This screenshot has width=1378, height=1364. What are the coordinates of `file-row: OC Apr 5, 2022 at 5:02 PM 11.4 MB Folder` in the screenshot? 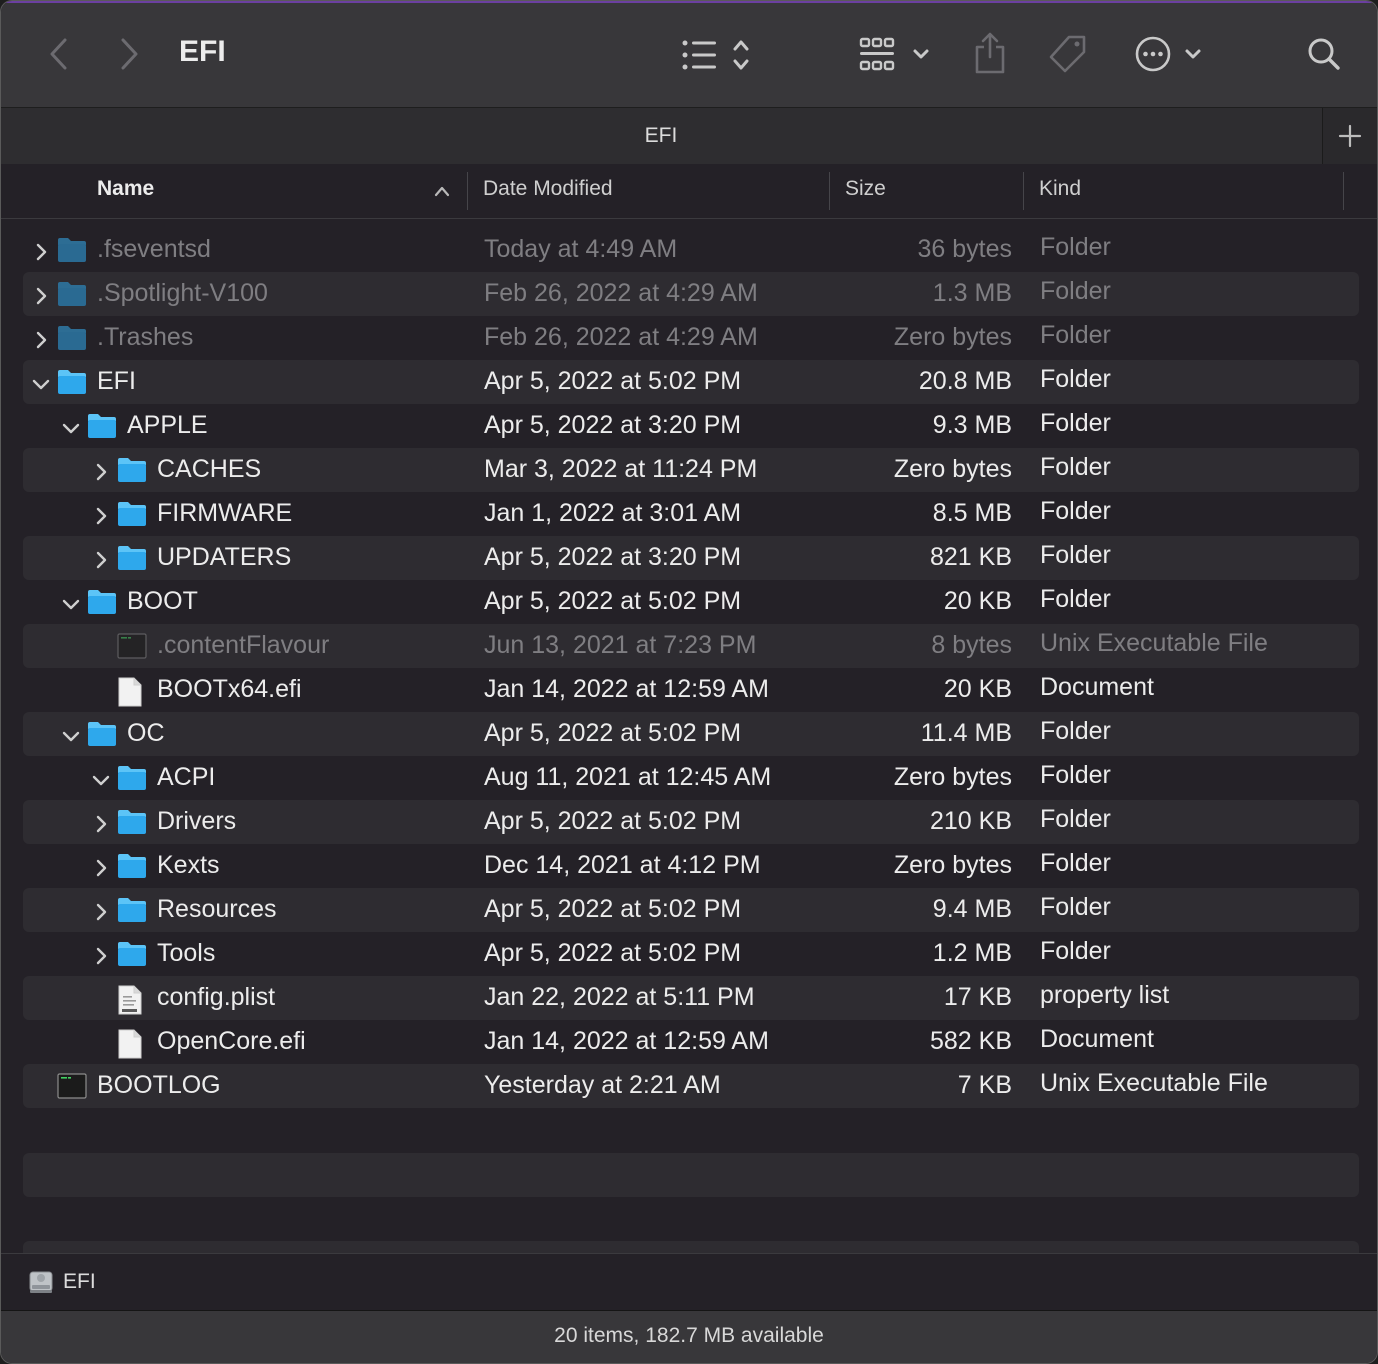 It's located at (691, 734).